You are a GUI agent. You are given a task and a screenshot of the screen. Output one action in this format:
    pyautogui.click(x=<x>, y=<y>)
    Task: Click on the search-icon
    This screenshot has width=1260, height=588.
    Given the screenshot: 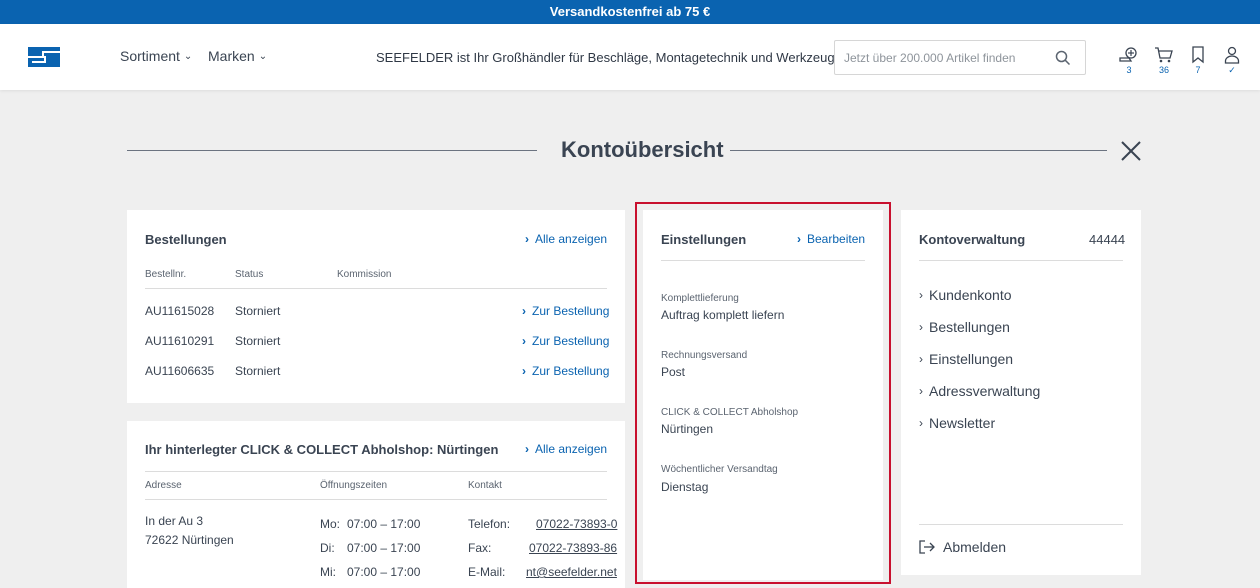 What is the action you would take?
    pyautogui.click(x=1063, y=58)
    